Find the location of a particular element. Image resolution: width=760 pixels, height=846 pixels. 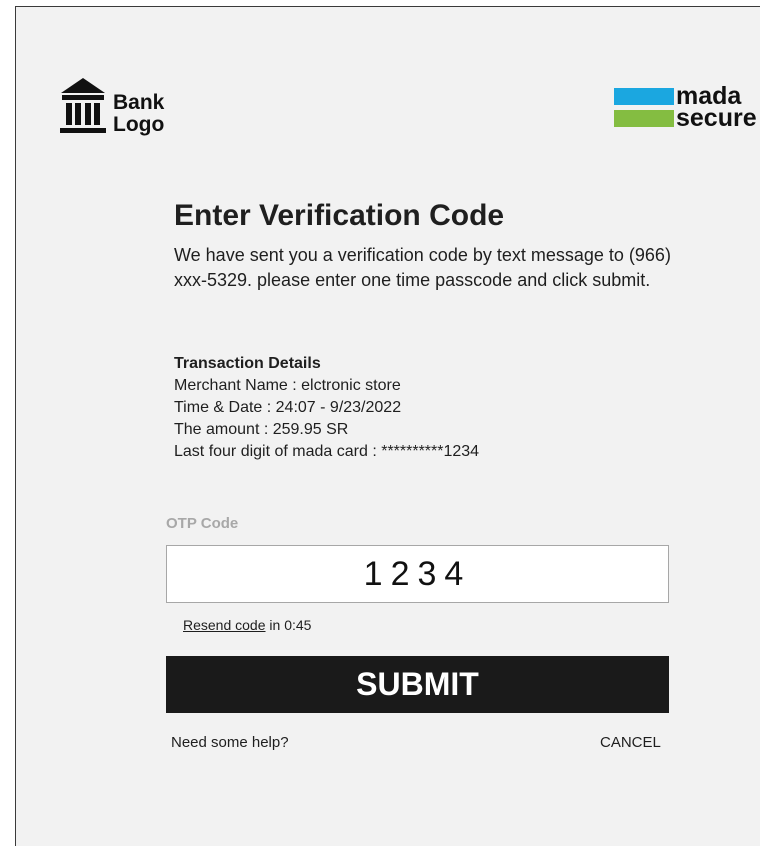

bank-logo-line1: Bank is located at coordinates (139, 102).